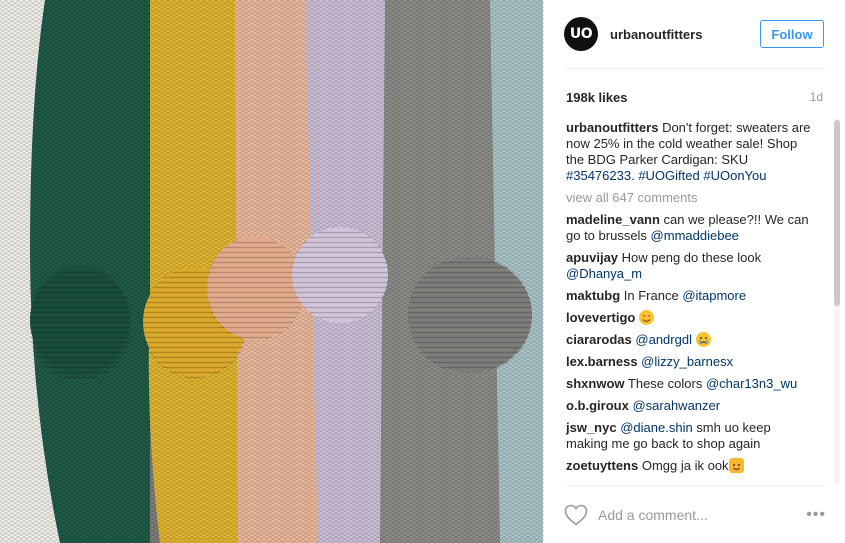 The width and height of the screenshot is (845, 543). Describe the element at coordinates (604, 273) in the screenshot. I see `comment-mention: @Dhanya_m` at that location.